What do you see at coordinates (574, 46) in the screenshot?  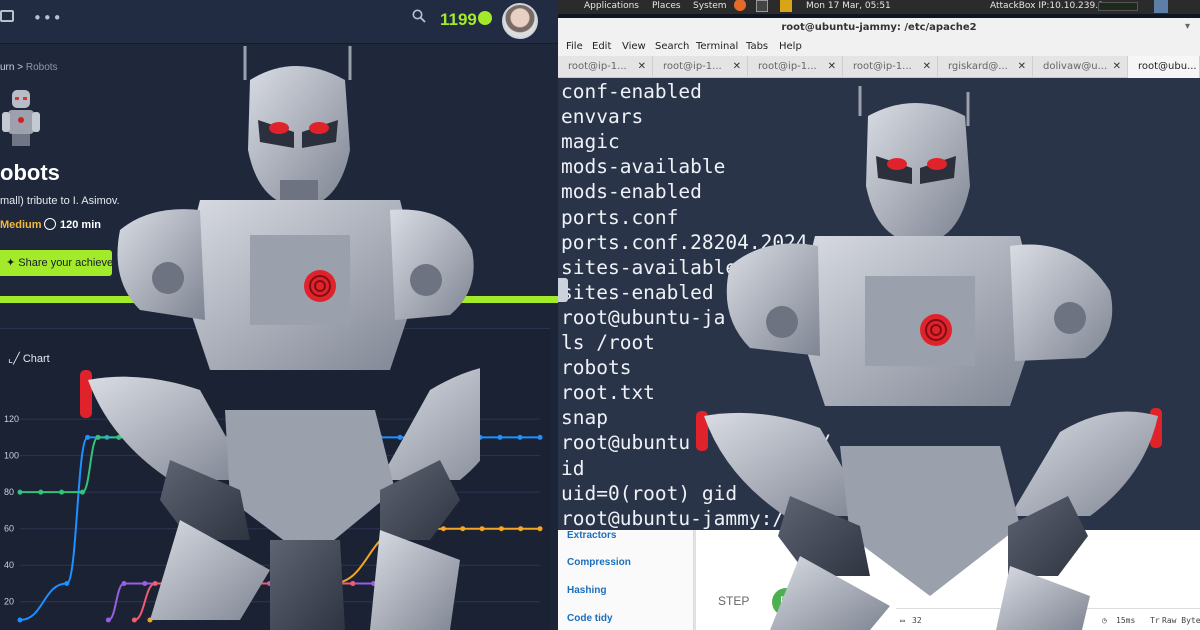 I see `menu-file: File` at bounding box center [574, 46].